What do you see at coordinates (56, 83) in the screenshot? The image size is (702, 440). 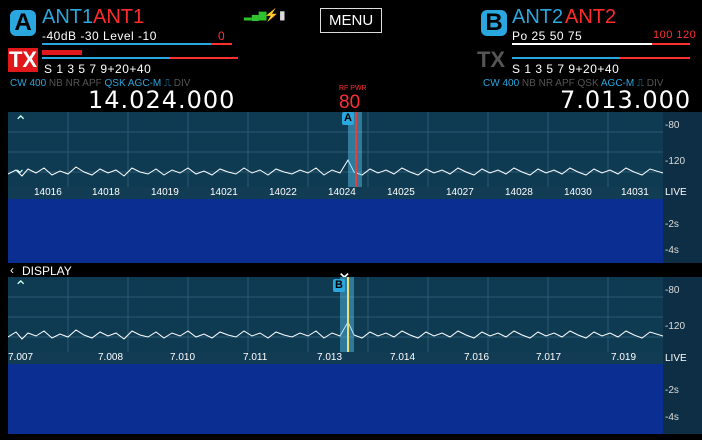 I see `vfo-a-nb: NB` at bounding box center [56, 83].